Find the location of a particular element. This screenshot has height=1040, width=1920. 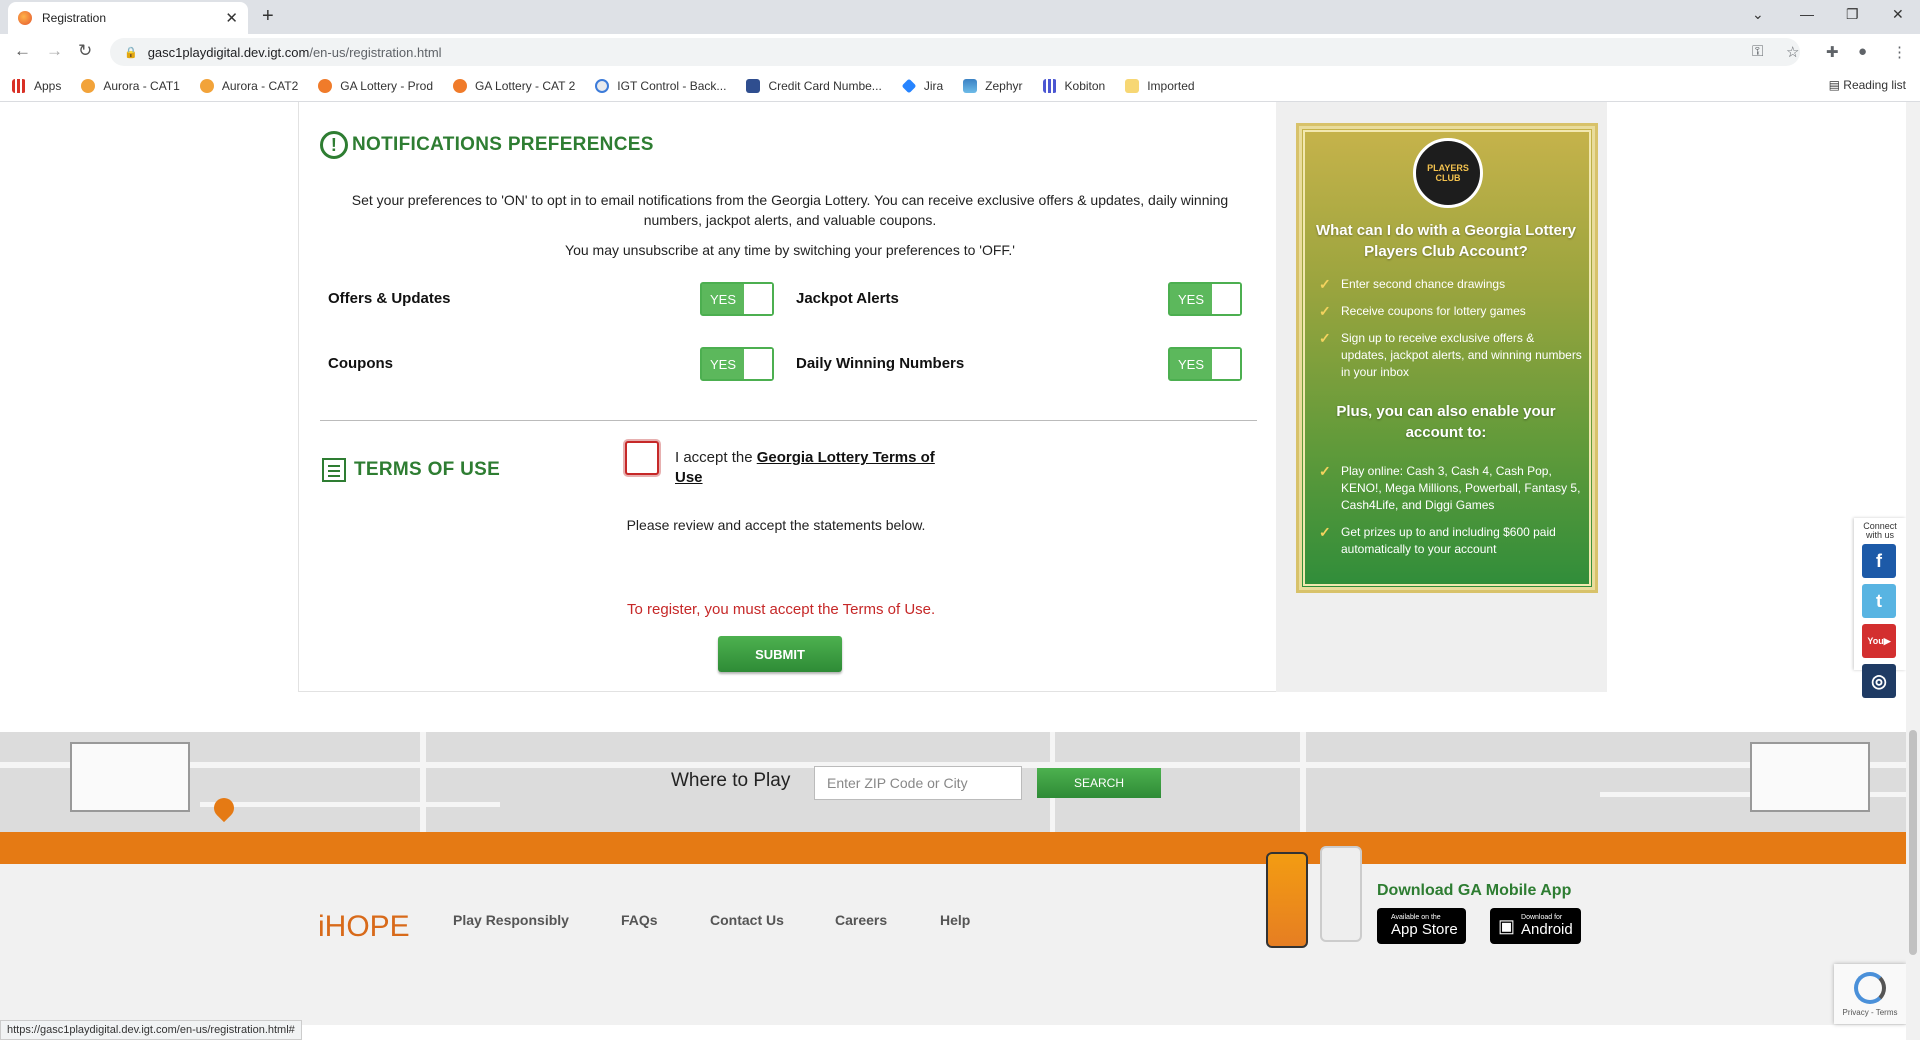

social-caption: Connect with us is located at coordinates (1880, 530).